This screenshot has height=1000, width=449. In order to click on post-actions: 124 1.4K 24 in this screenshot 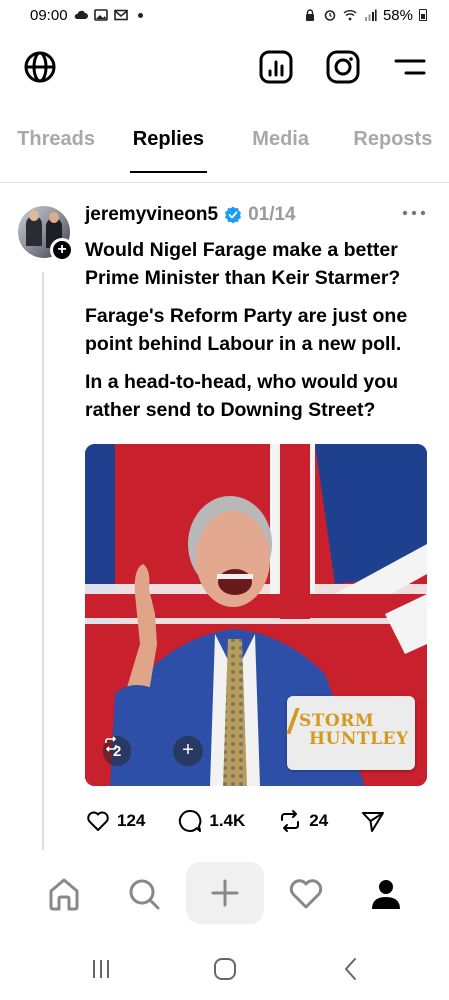, I will do `click(235, 821)`.